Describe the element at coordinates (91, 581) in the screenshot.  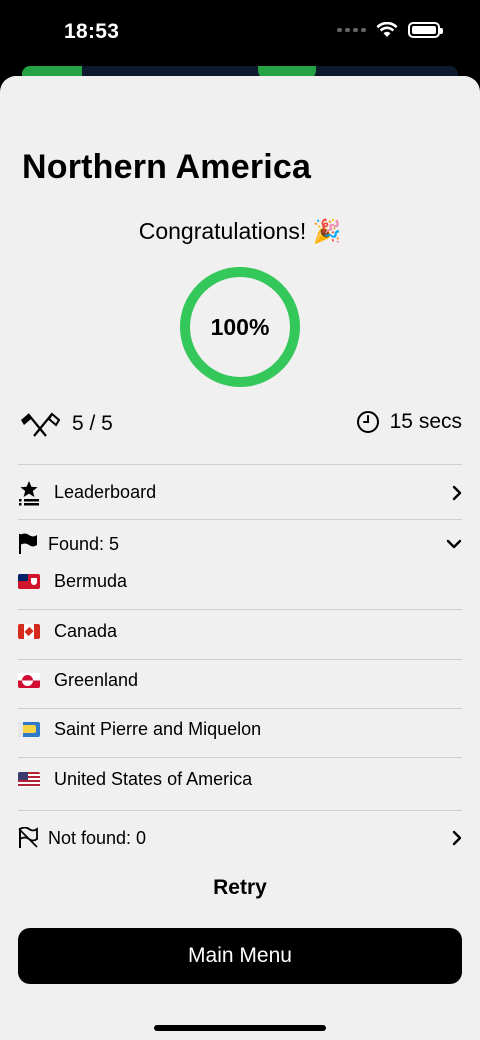
I see `country-name: Bermuda` at that location.